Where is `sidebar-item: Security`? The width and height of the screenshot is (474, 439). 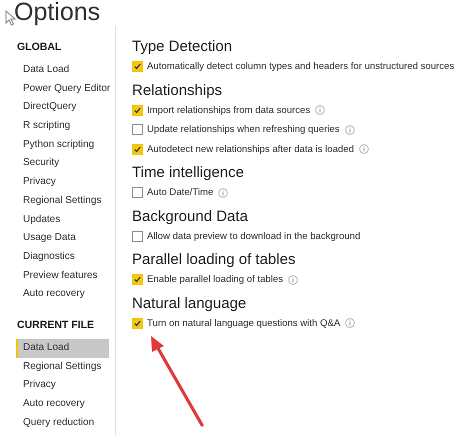 sidebar-item: Security is located at coordinates (62, 164).